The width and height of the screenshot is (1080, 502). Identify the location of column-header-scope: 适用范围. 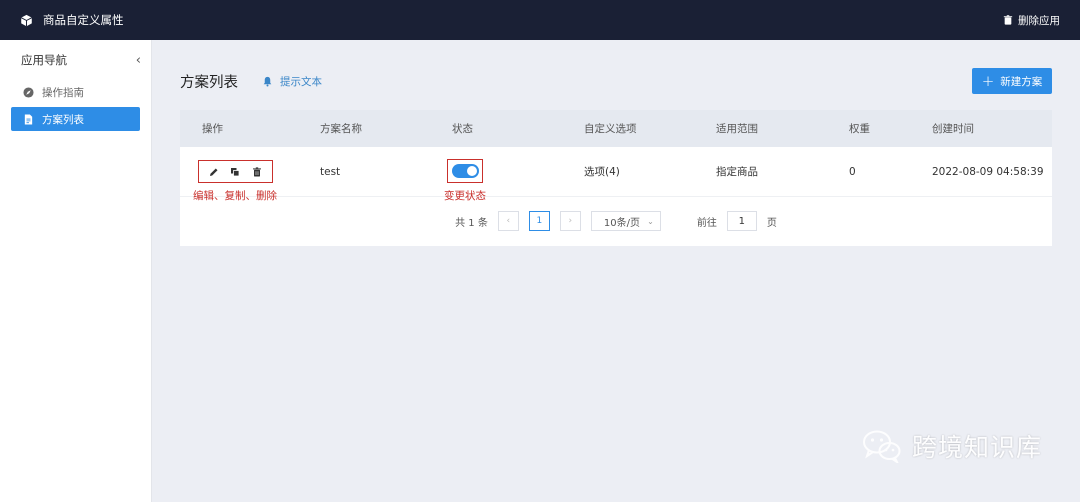
(737, 129).